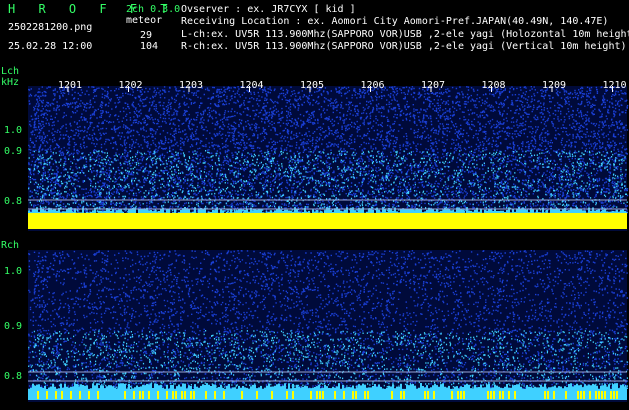 This screenshot has width=629, height=410. What do you see at coordinates (372, 85) in the screenshot?
I see `time-label: 1206` at bounding box center [372, 85].